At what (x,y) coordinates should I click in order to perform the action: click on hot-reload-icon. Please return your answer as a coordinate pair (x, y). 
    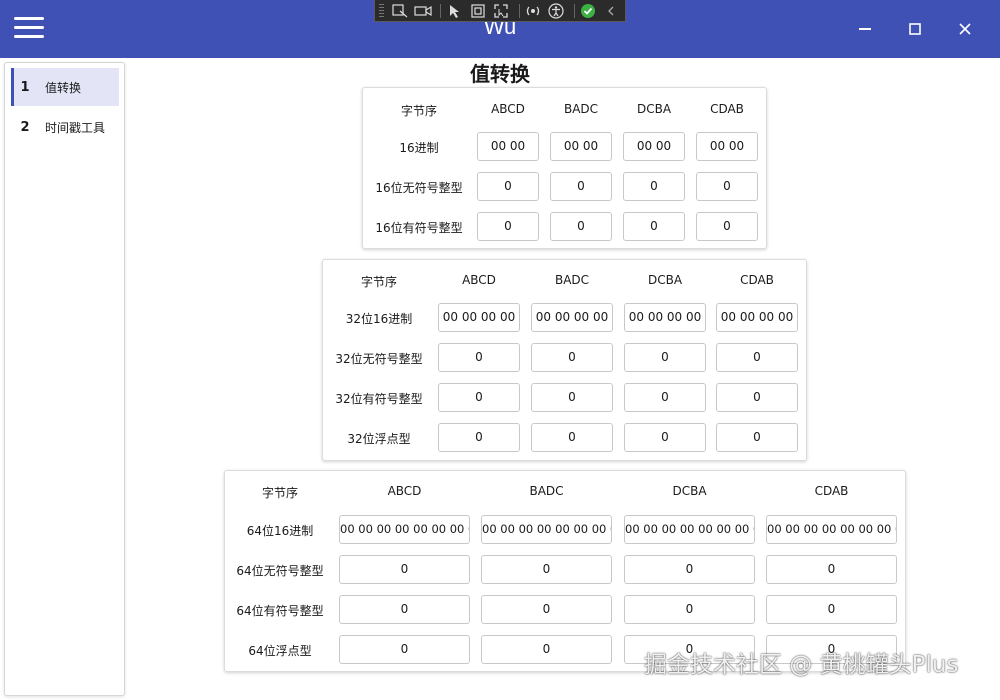
    Looking at the image, I should click on (533, 10).